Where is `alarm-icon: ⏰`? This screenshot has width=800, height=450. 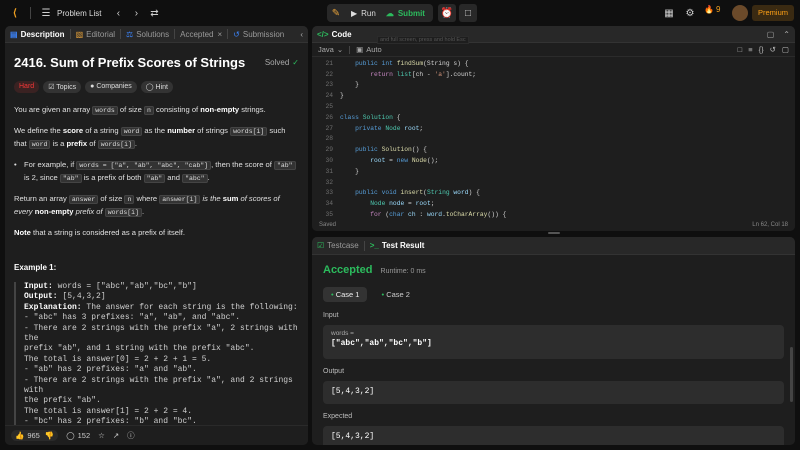 alarm-icon: ⏰ is located at coordinates (447, 13).